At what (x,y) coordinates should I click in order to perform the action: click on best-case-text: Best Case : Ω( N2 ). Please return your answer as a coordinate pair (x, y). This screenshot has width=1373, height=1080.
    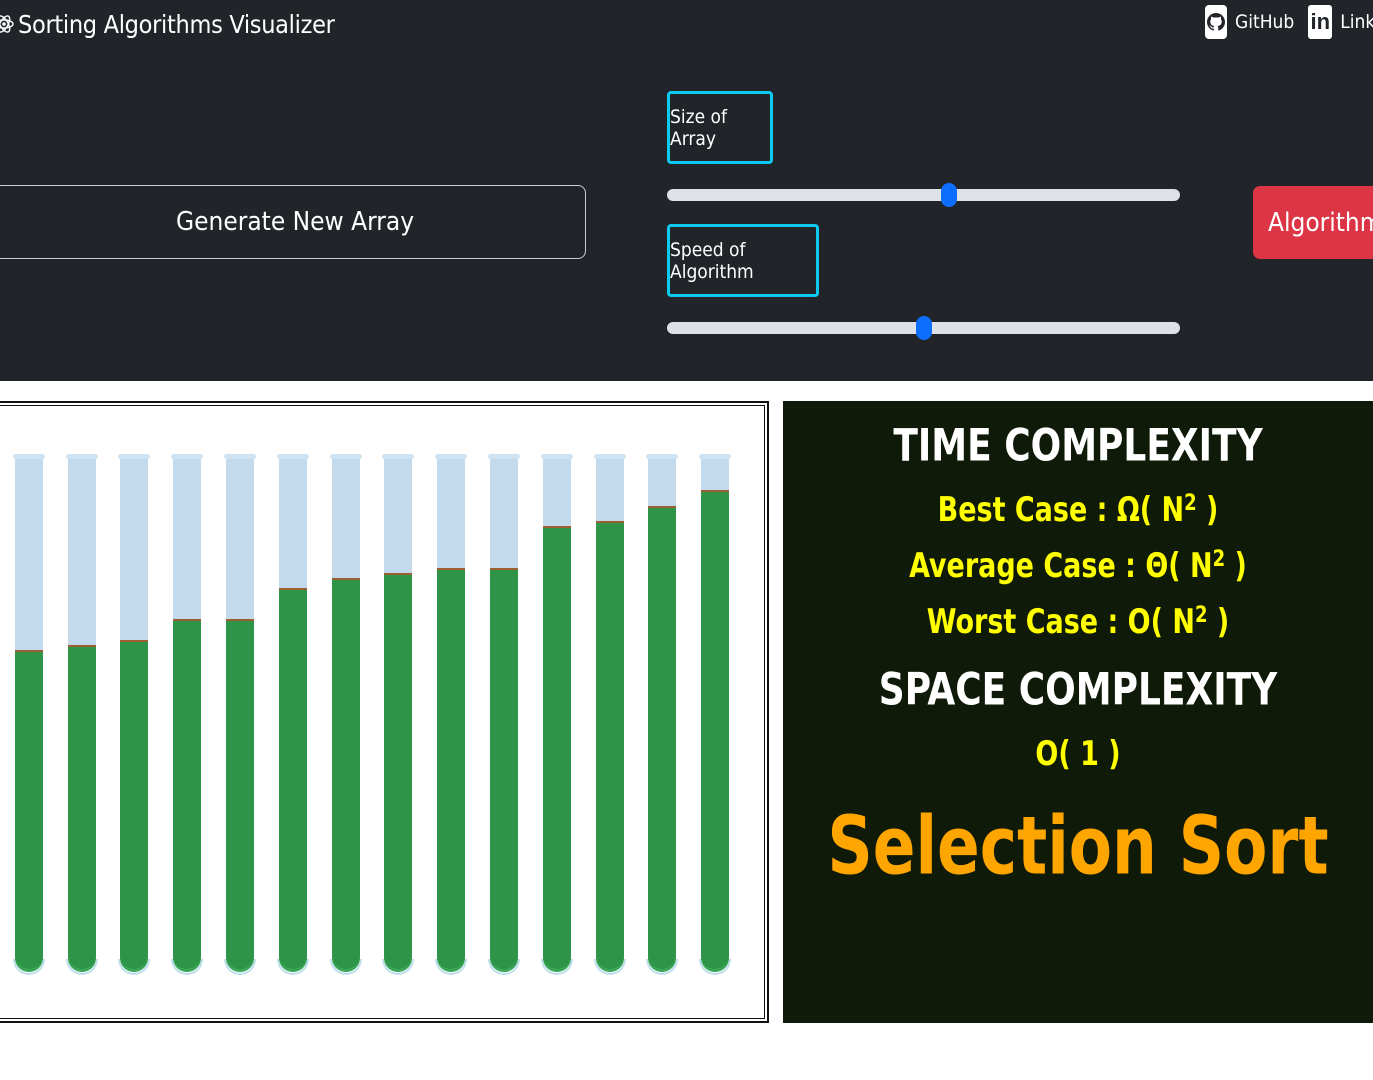
    Looking at the image, I should click on (1078, 510).